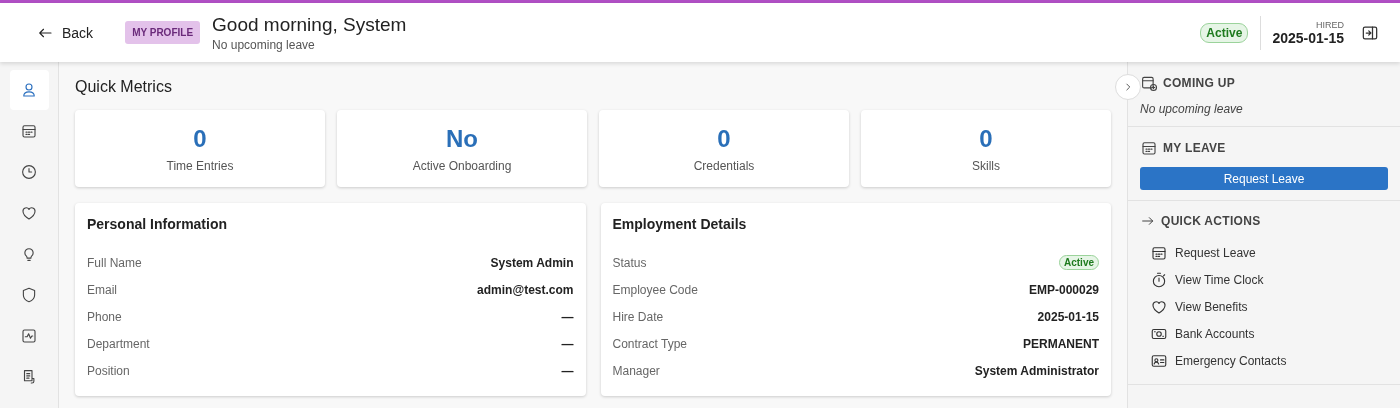 This screenshot has width=1400, height=408. I want to click on field-label: Status, so click(629, 262).